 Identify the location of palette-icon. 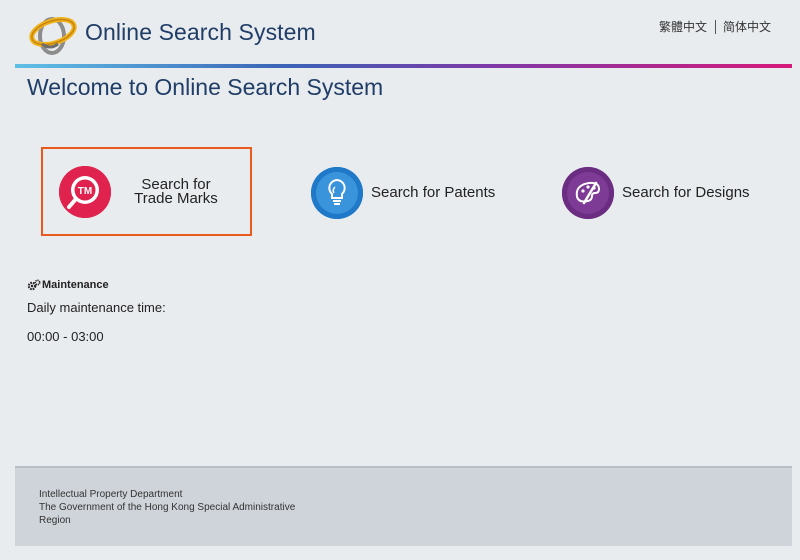
(588, 193).